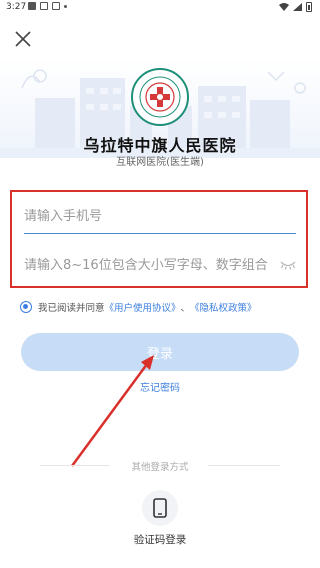  I want to click on system-icons, so click(295, 7).